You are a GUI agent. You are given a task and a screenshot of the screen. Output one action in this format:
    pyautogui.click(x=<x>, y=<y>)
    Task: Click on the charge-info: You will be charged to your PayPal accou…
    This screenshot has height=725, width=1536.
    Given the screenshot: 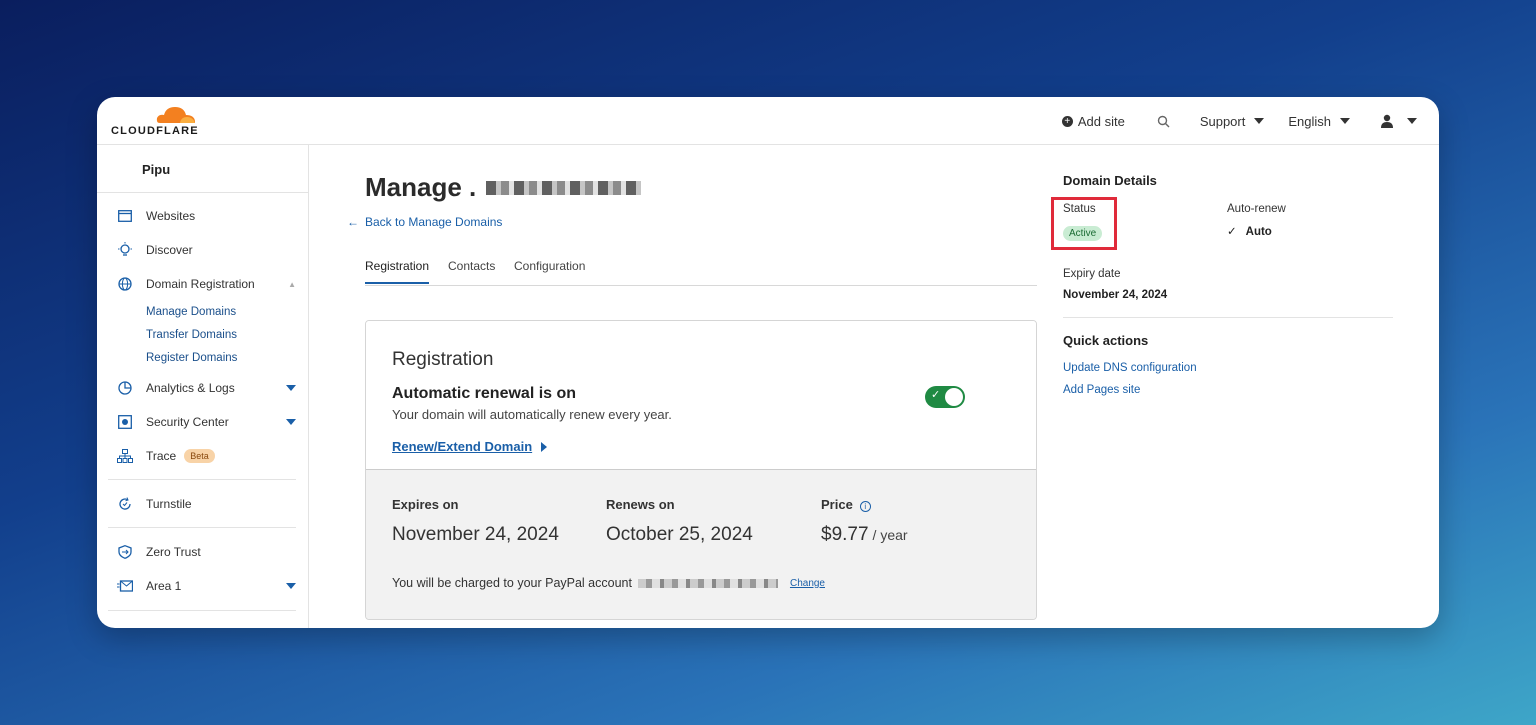 What is the action you would take?
    pyautogui.click(x=608, y=583)
    